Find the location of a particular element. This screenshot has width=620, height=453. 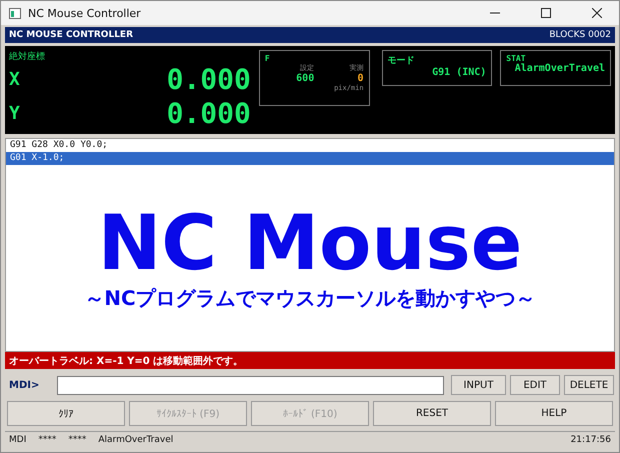

app-heading: NC MOUSE CONTROLLER is located at coordinates (71, 35).